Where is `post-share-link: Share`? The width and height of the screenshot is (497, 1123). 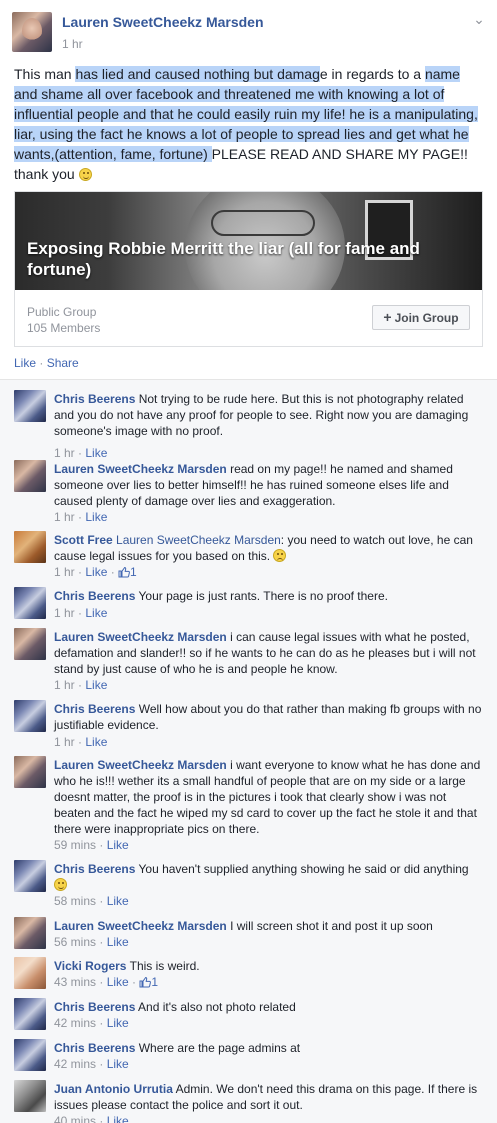
post-share-link: Share is located at coordinates (63, 363).